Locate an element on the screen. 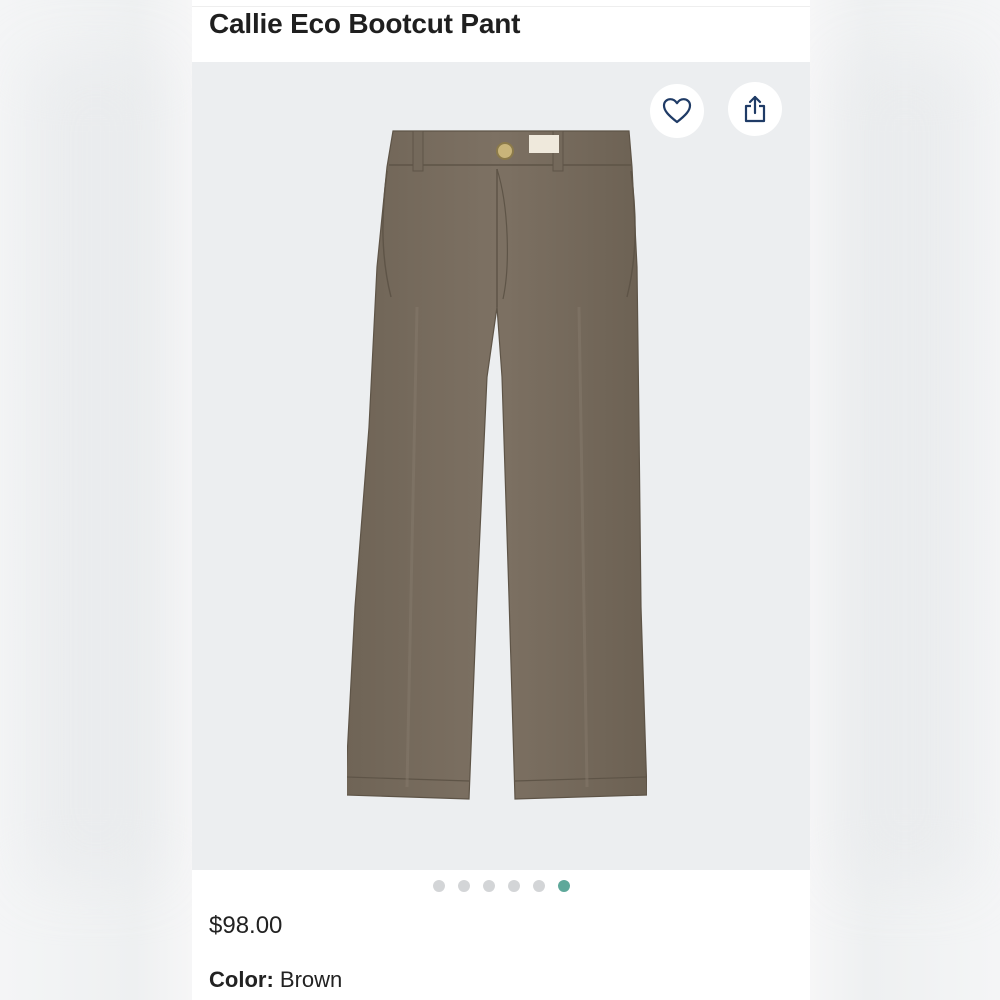 This screenshot has height=1000, width=1000. divider is located at coordinates (501, 6).